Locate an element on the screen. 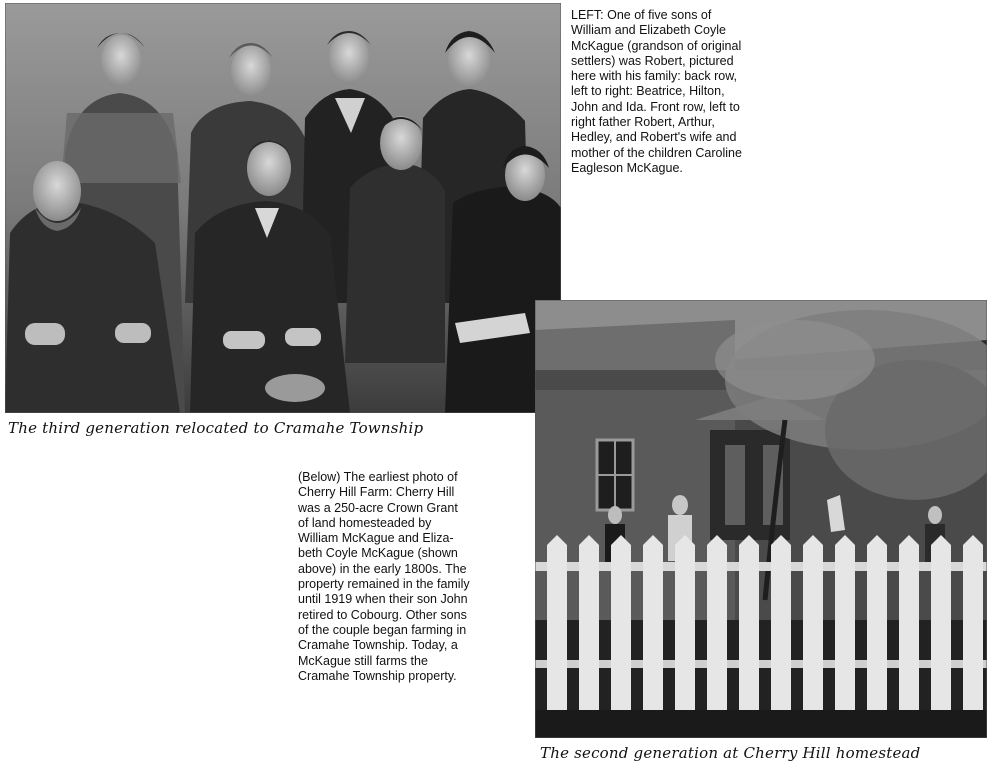 The width and height of the screenshot is (992, 770). below-caption-line: McKague still farms the is located at coordinates (363, 660).